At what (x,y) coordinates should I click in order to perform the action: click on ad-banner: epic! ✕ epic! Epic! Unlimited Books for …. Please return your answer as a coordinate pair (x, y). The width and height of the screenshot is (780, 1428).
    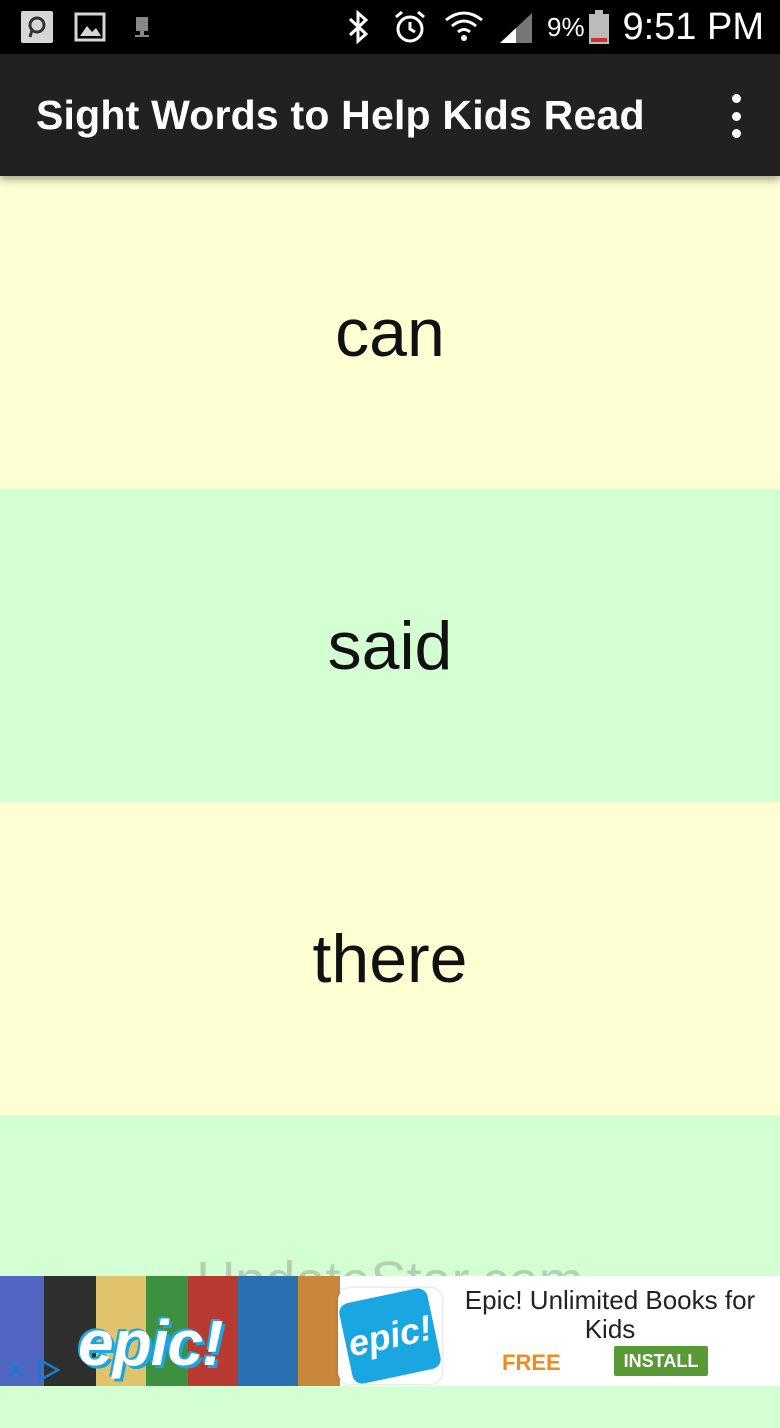
    Looking at the image, I should click on (390, 1331).